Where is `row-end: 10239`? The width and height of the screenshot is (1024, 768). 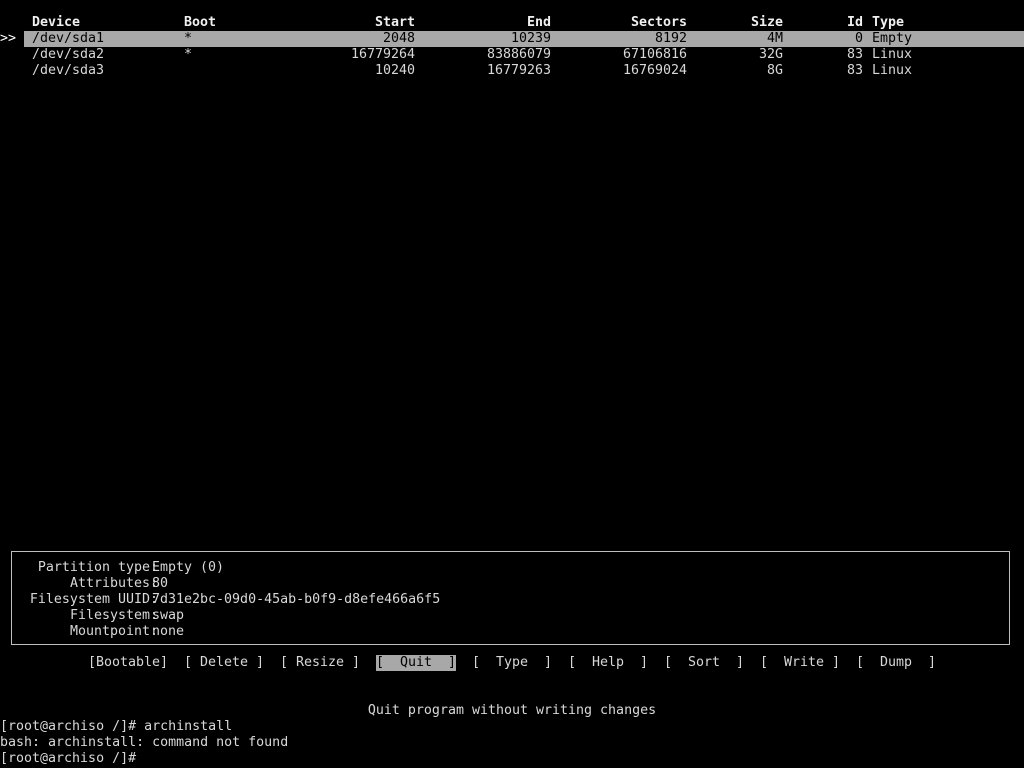
row-end: 10239 is located at coordinates (530, 38).